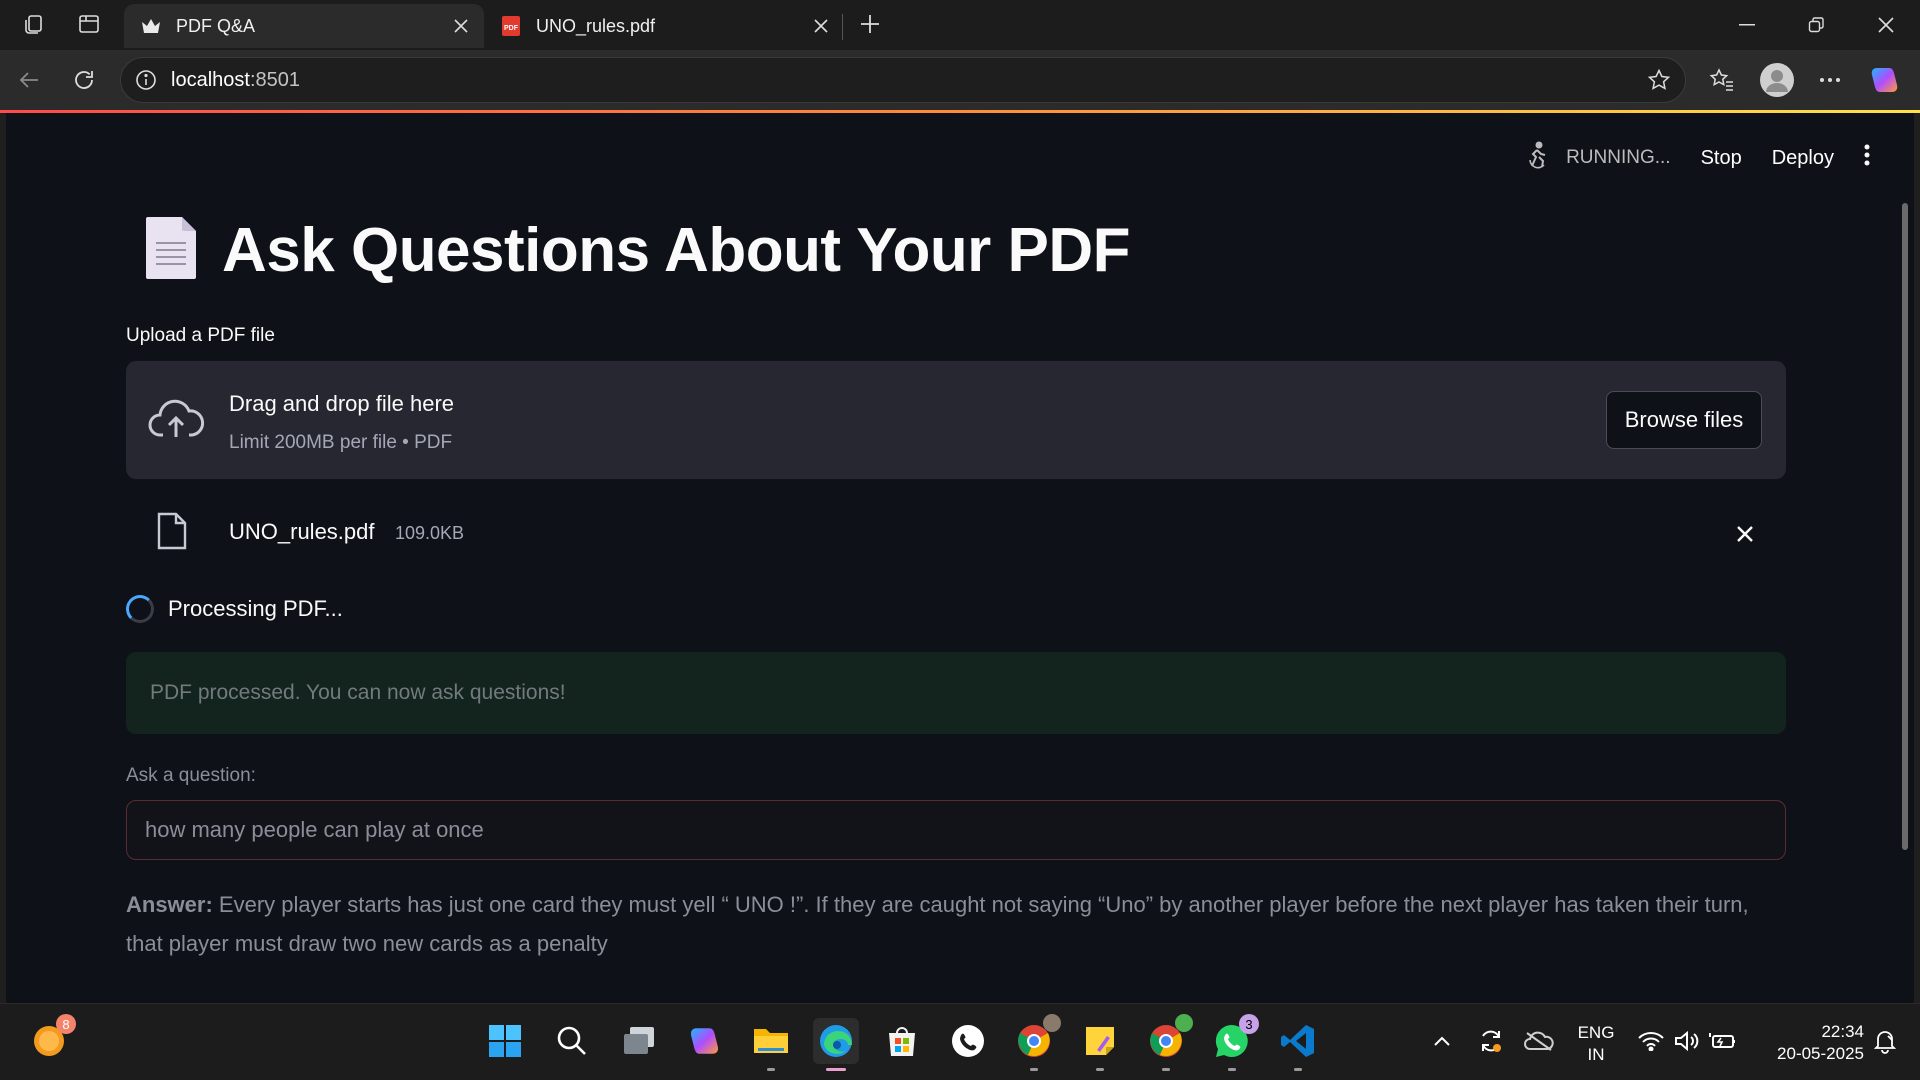 This screenshot has height=1080, width=1920. Describe the element at coordinates (1905, 526) in the screenshot. I see `scrollbar` at that location.